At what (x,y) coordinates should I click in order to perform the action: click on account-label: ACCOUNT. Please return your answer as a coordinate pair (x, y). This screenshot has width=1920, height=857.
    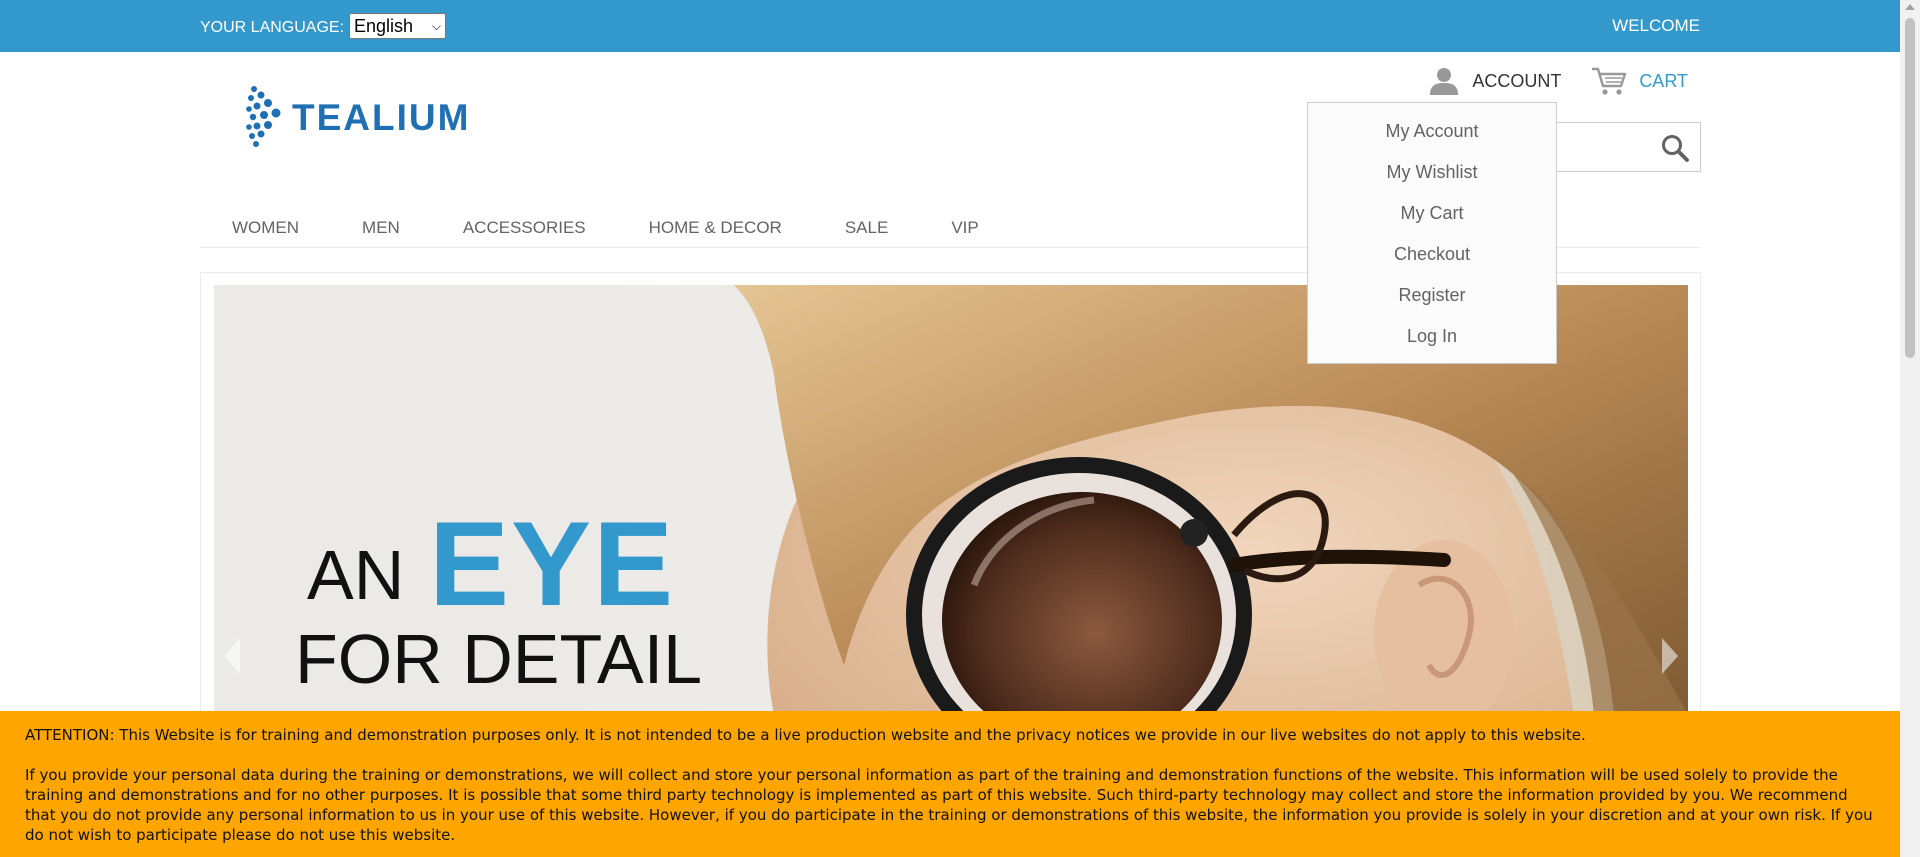
    Looking at the image, I should click on (1517, 80).